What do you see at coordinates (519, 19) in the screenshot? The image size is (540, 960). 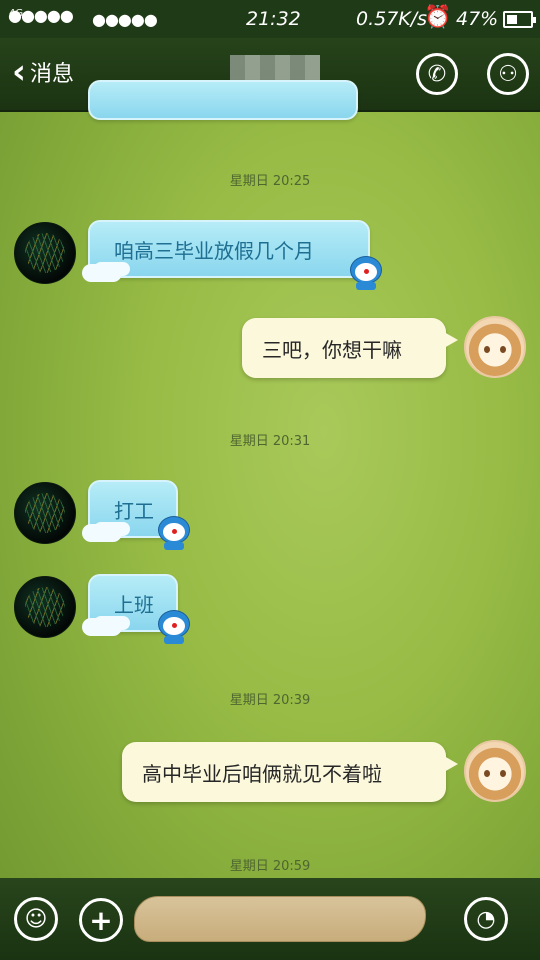 I see `battery-icon` at bounding box center [519, 19].